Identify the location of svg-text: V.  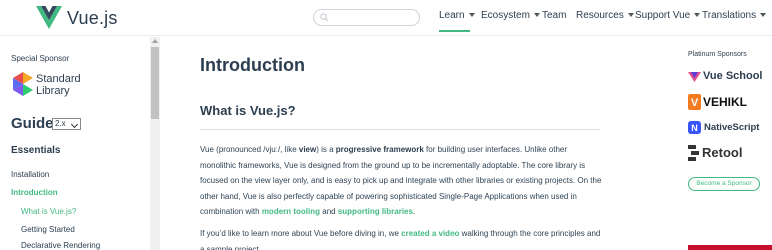
(695, 103).